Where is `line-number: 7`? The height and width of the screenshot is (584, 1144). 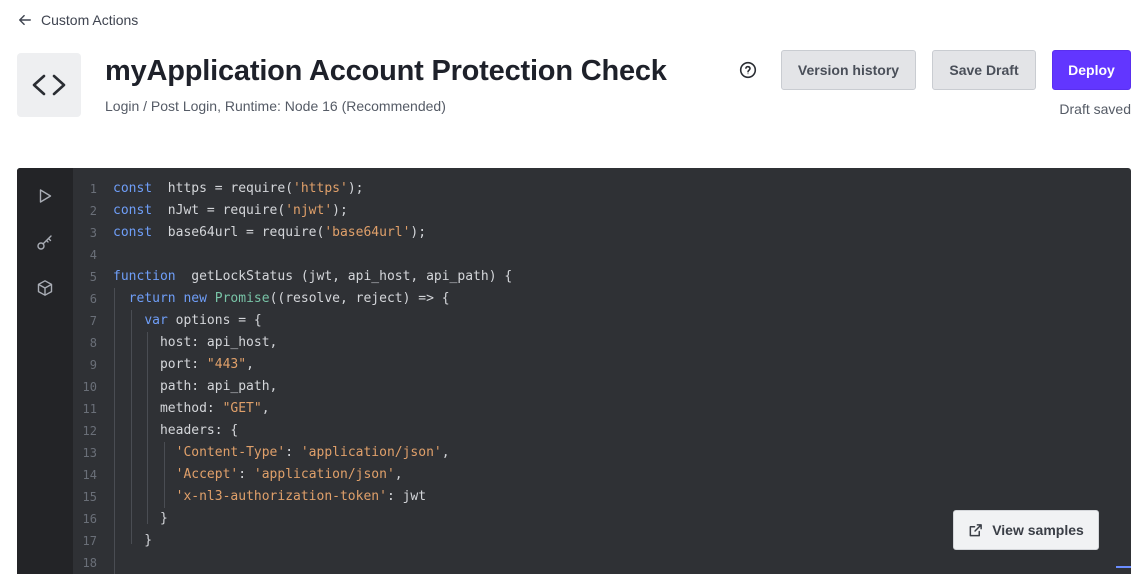
line-number: 7 is located at coordinates (93, 321).